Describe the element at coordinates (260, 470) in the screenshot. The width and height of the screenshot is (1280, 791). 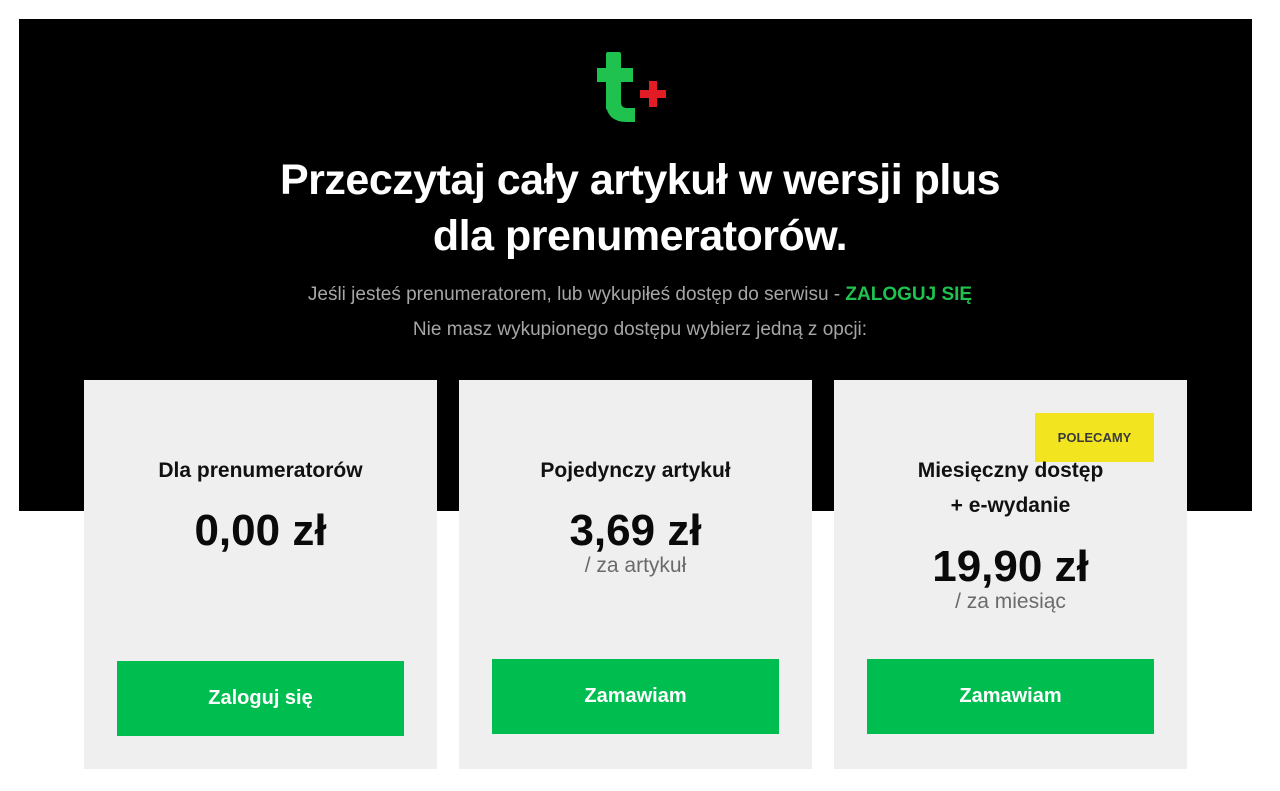
I see `plan-title: Dla prenumeratorów` at that location.